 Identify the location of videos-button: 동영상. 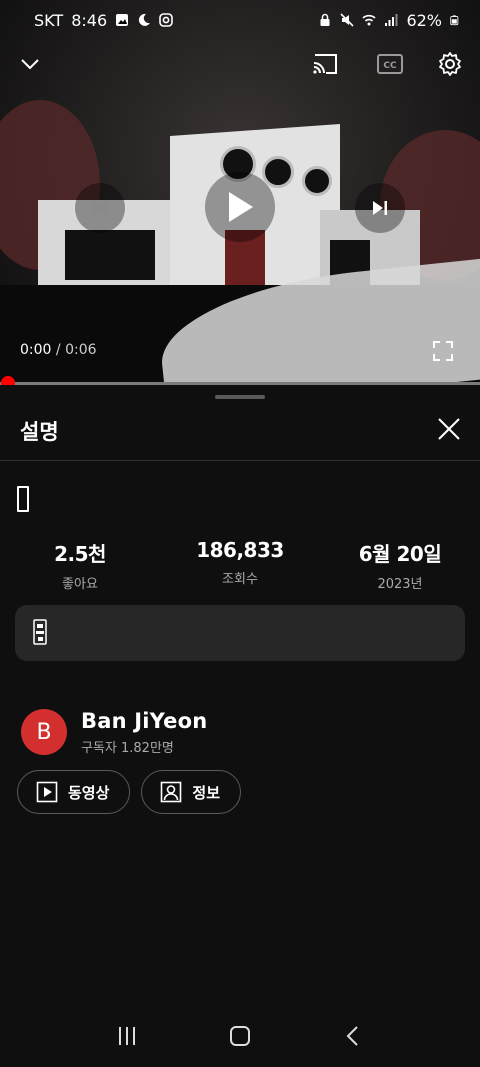
(74, 792).